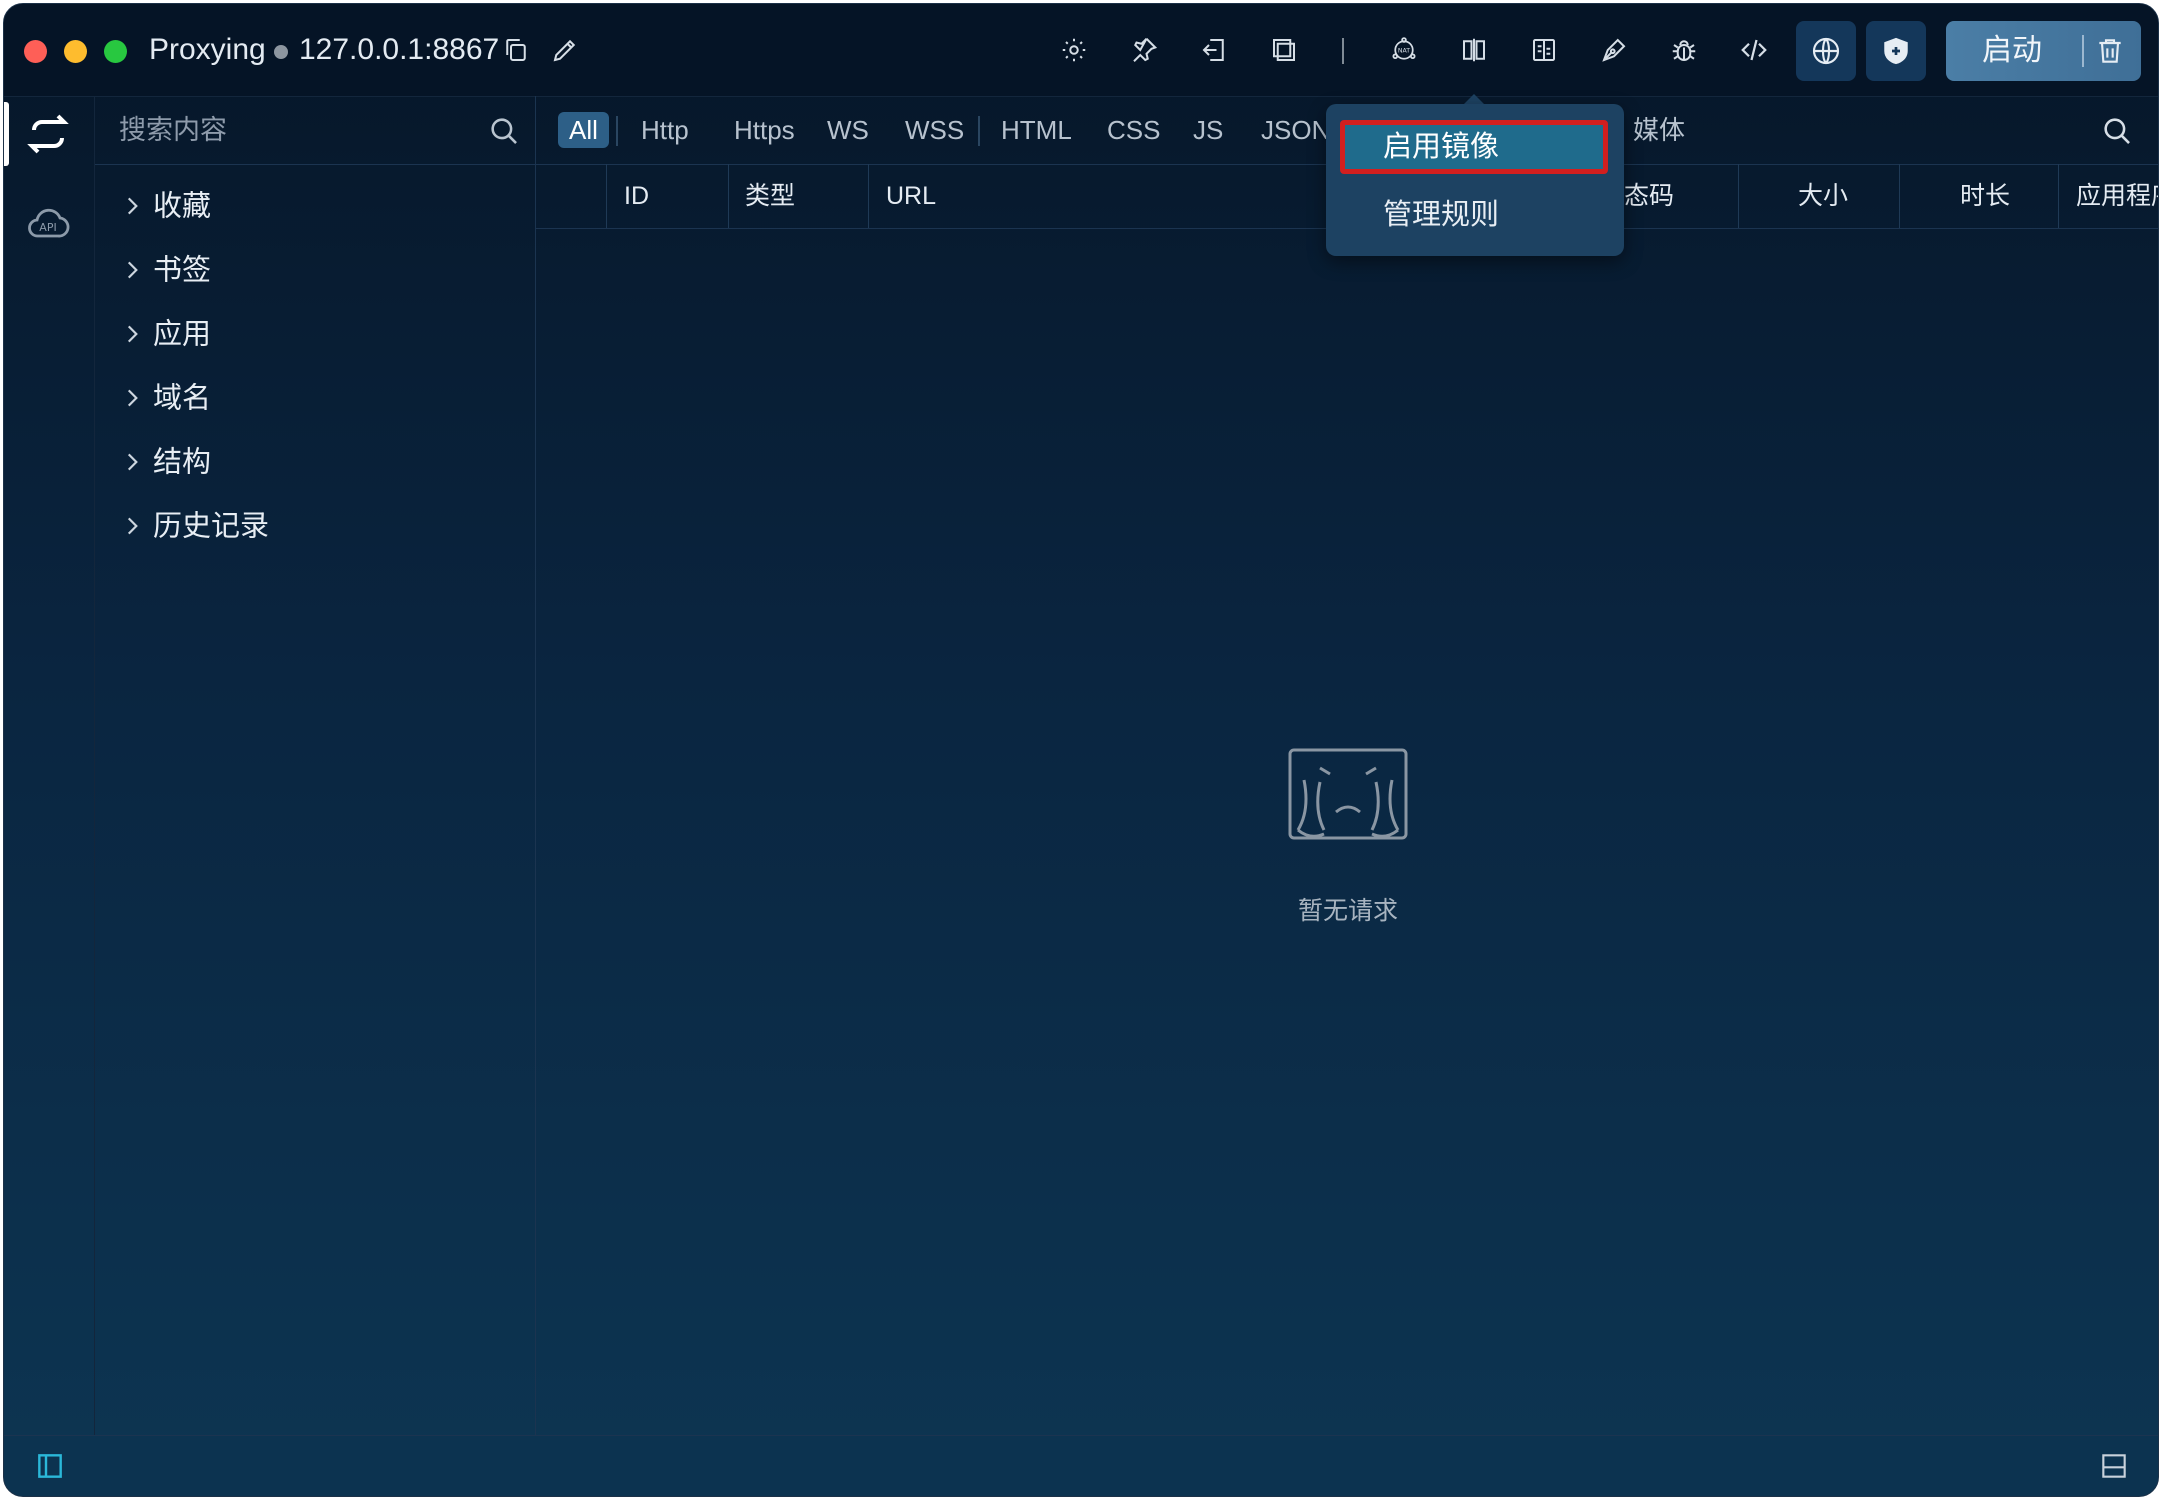 The height and width of the screenshot is (1500, 2160). Describe the element at coordinates (1348, 794) in the screenshot. I see `empty-state-icon` at that location.